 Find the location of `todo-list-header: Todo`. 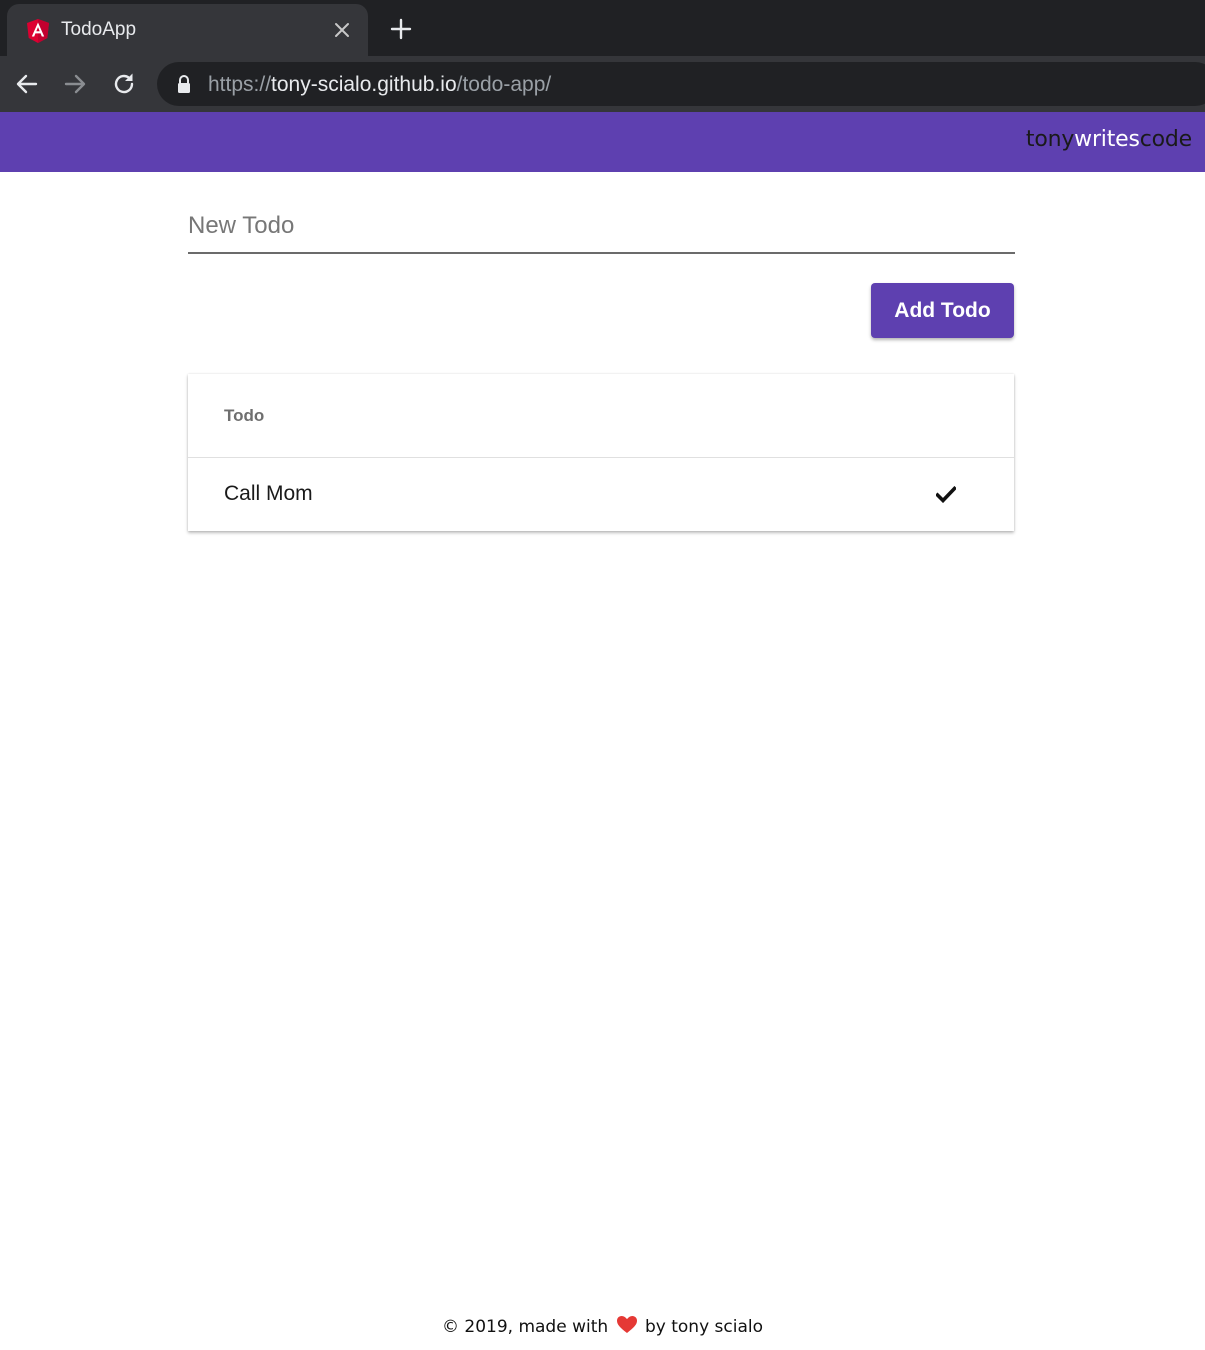

todo-list-header: Todo is located at coordinates (601, 416).